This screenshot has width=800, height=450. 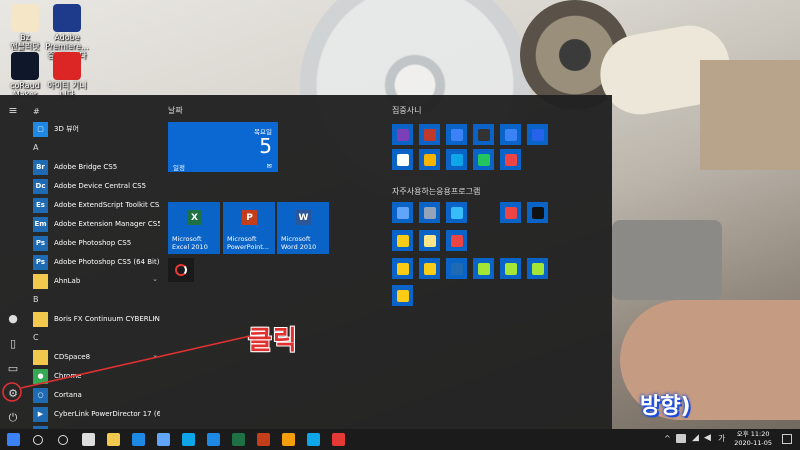 What do you see at coordinates (787, 439) in the screenshot?
I see `notification-icon` at bounding box center [787, 439].